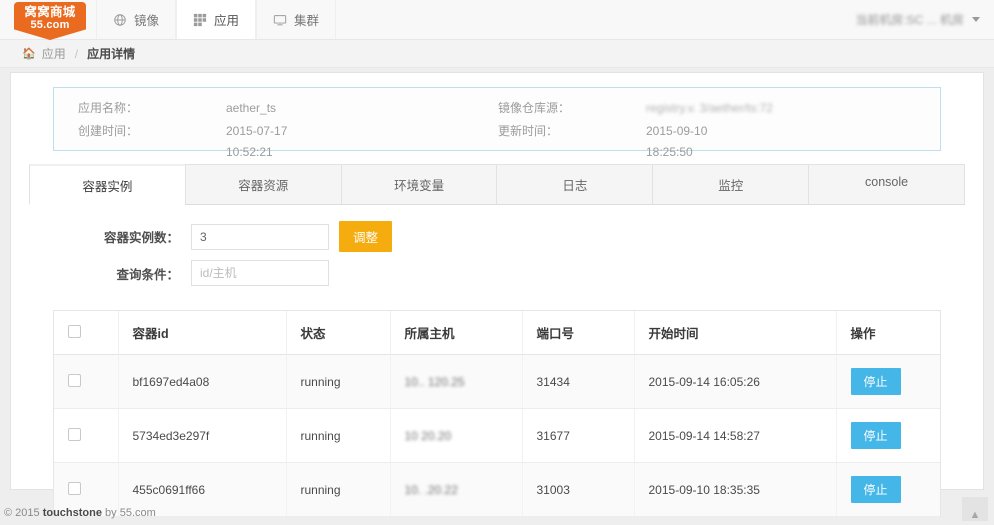 The image size is (994, 525). What do you see at coordinates (497, 20) in the screenshot?
I see `top-navbar: 窝窝商城 55.com 镜像 应用 集群 当前机房:SC ... 机房` at bounding box center [497, 20].